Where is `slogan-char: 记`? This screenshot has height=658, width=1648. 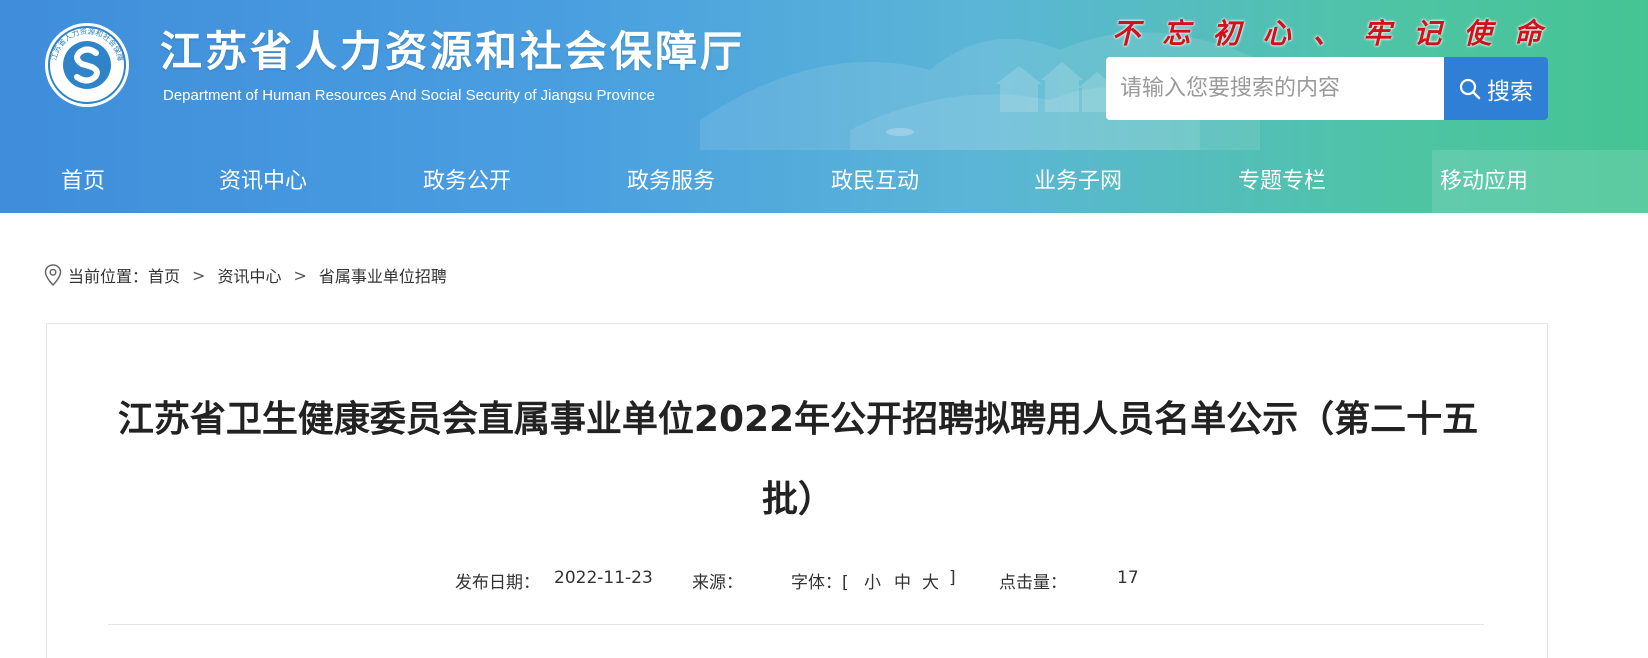 slogan-char: 记 is located at coordinates (1427, 33).